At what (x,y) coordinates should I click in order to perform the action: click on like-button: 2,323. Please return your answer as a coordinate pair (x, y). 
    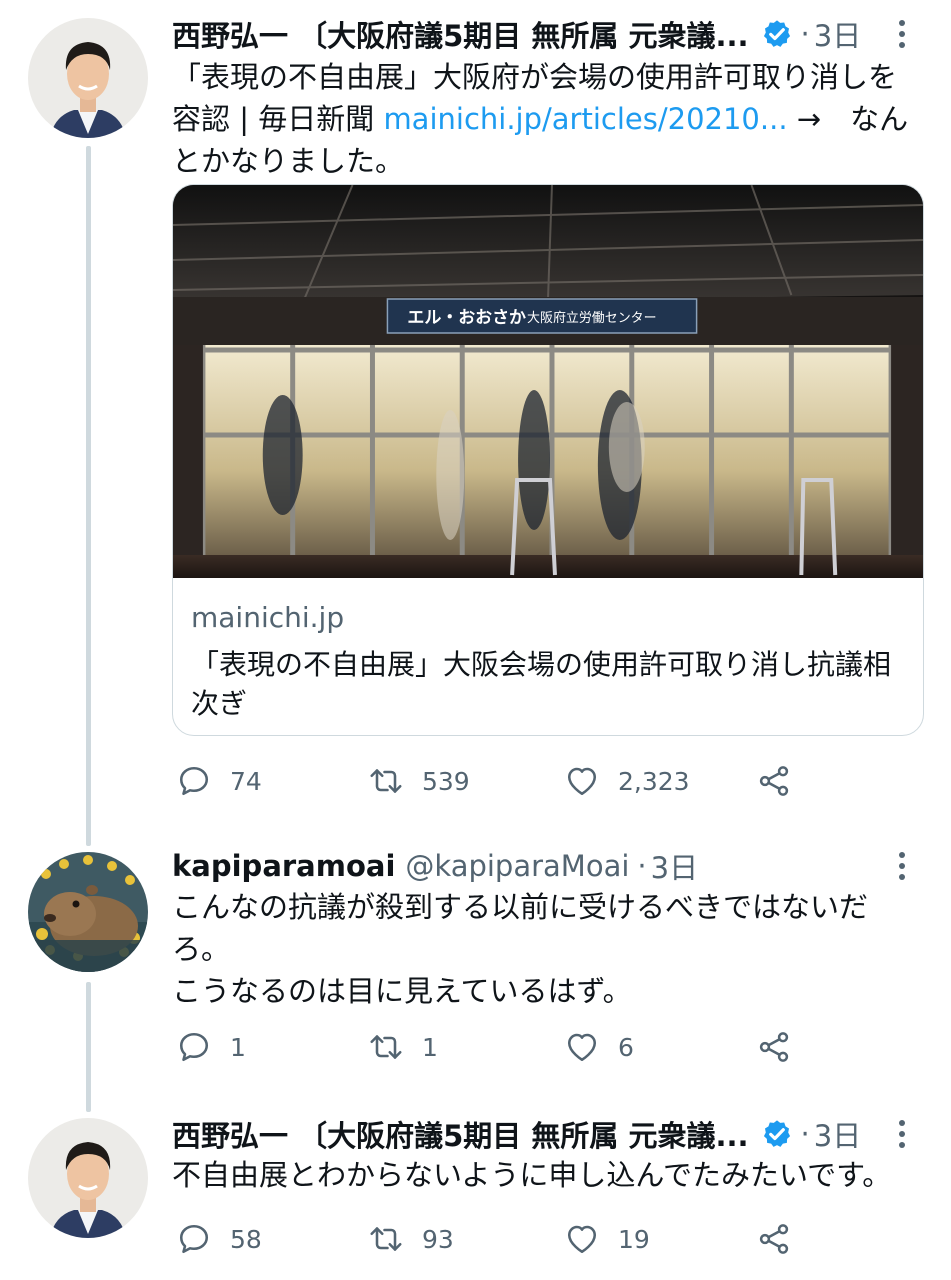
    Looking at the image, I should click on (627, 781).